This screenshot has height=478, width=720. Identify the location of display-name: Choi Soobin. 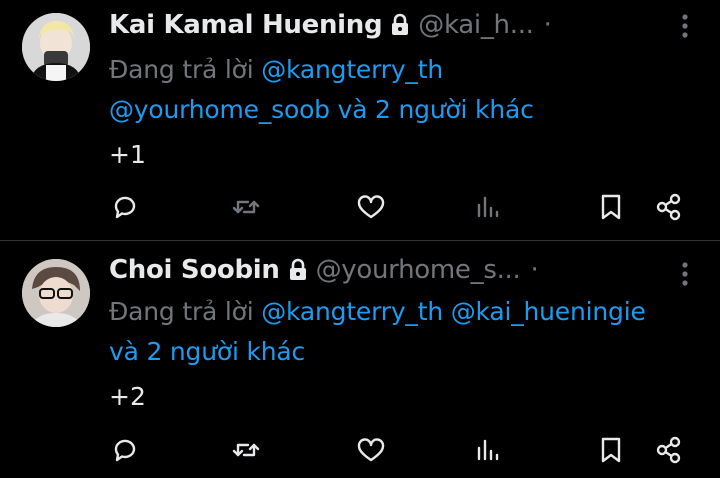
(194, 270).